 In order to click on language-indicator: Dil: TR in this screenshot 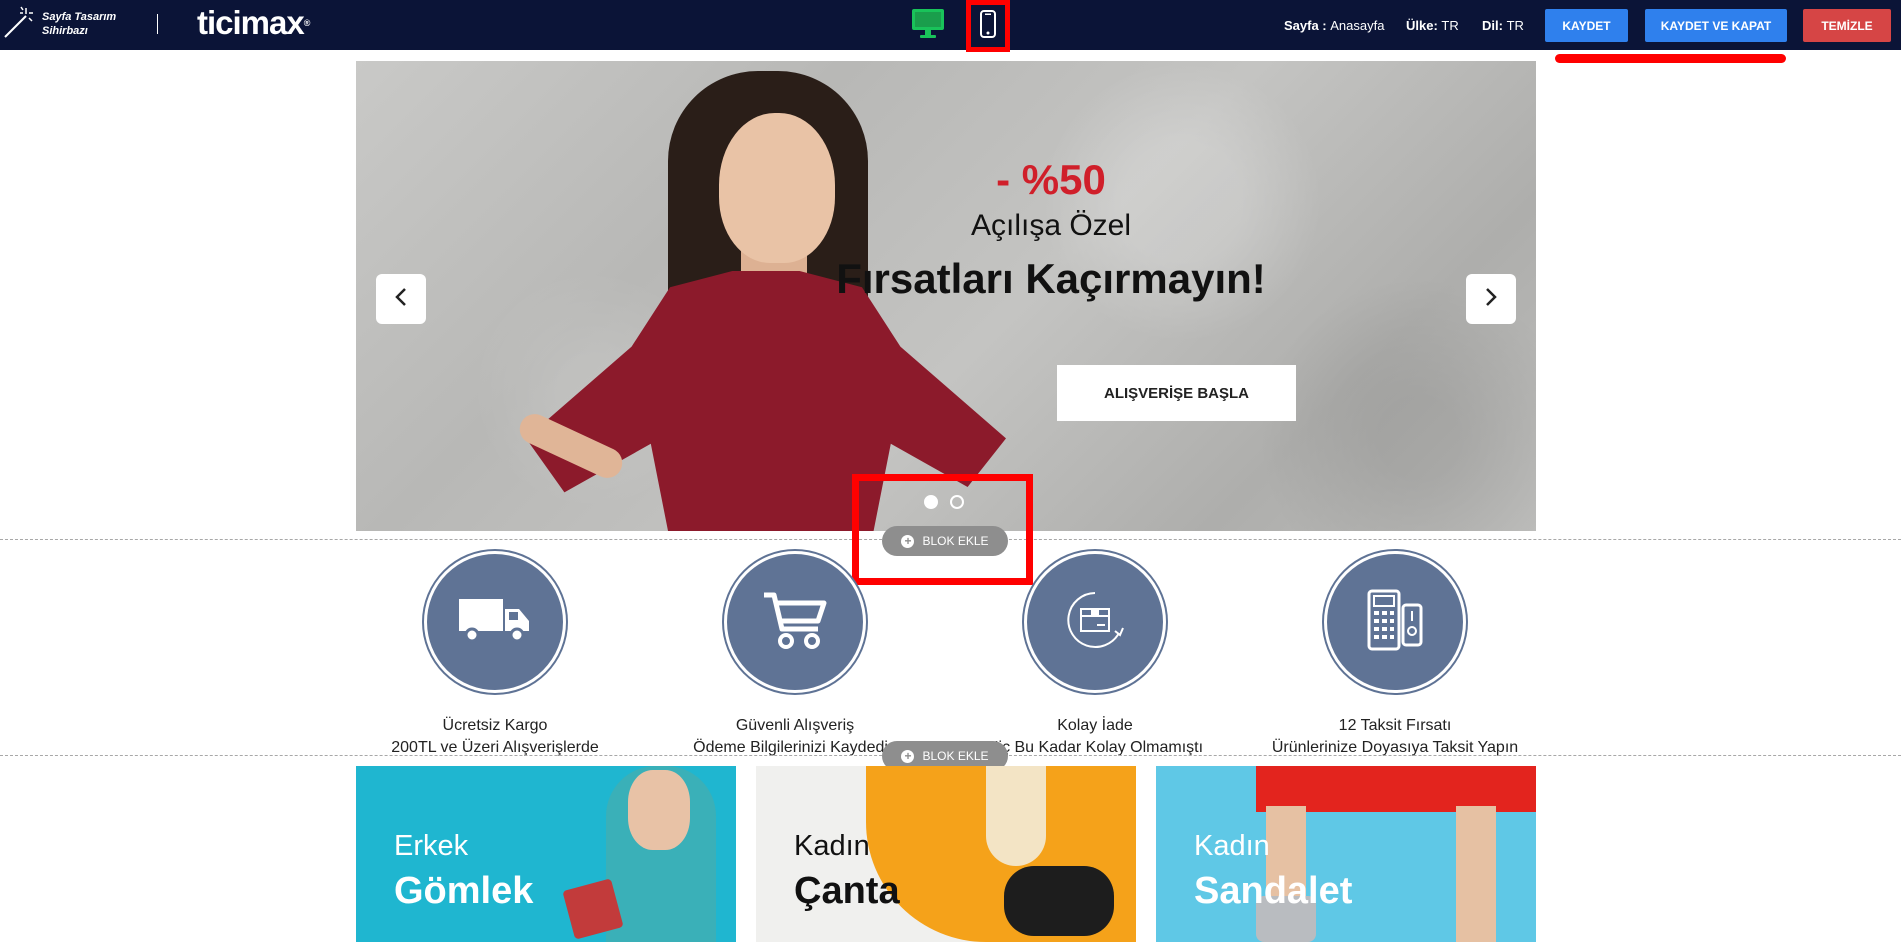, I will do `click(1503, 25)`.